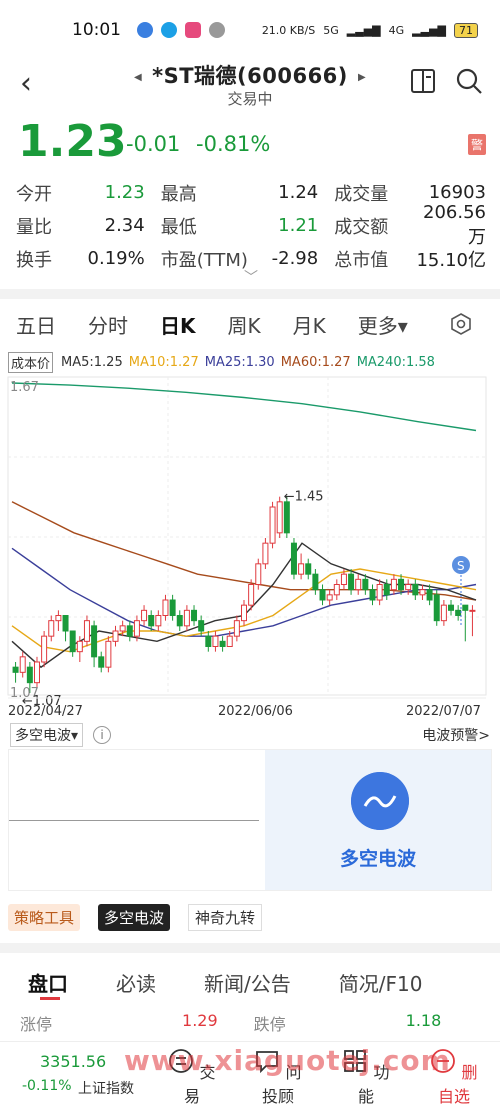  I want to click on tab-f10: 简况/F10, so click(381, 982).